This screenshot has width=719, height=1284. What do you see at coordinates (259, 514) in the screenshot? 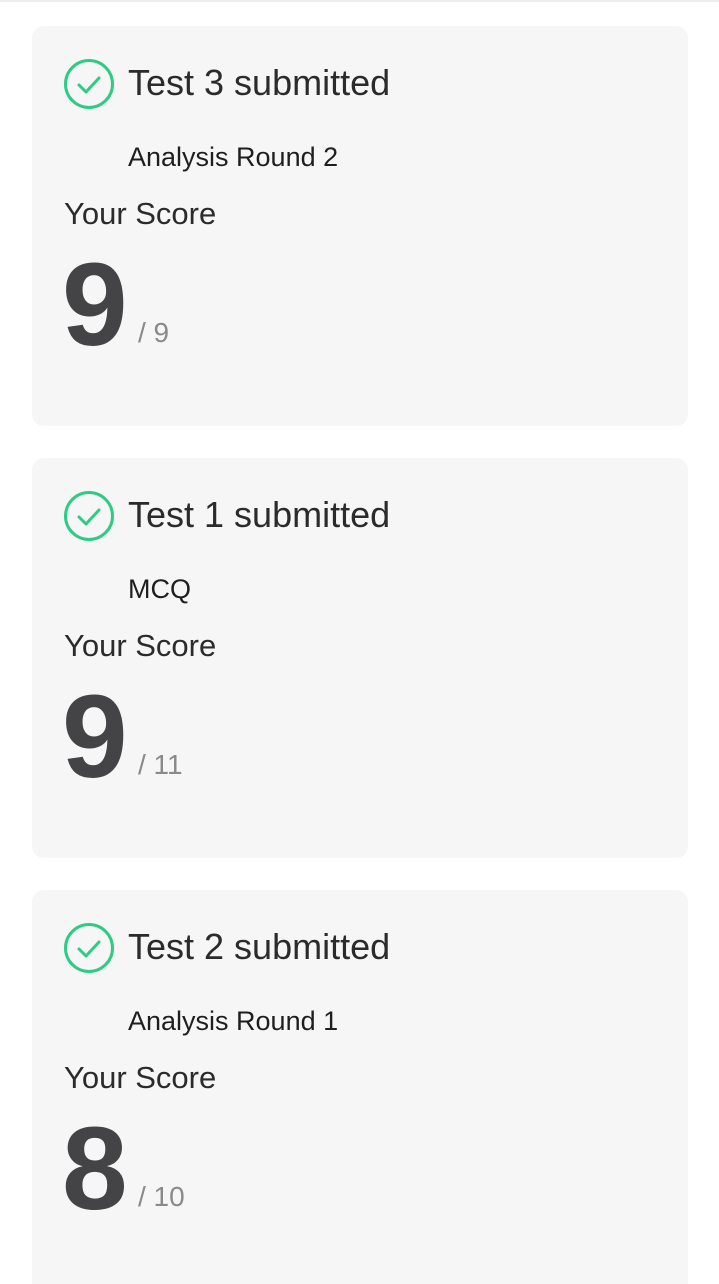
I see `test-title: Test 1 submitted` at bounding box center [259, 514].